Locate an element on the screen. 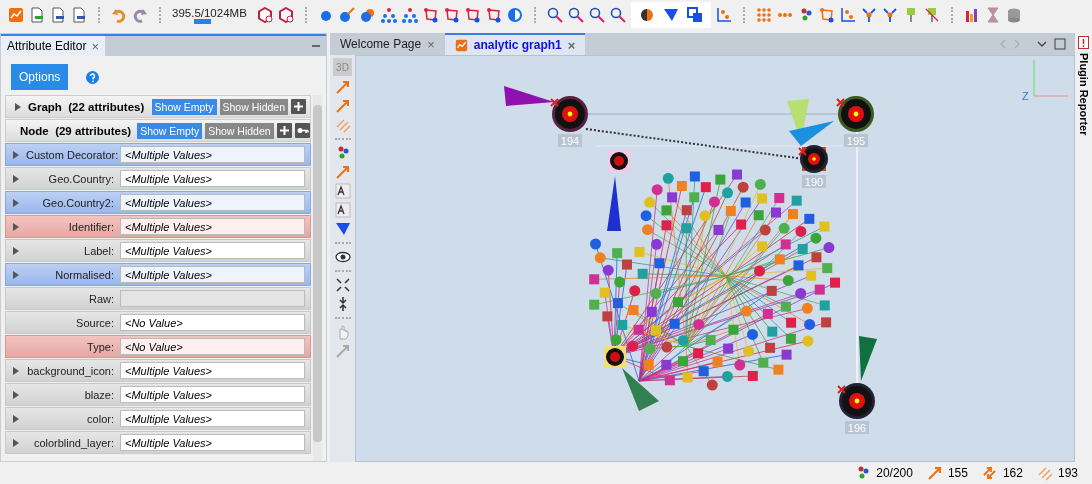 The image size is (1092, 484). status-count: 155 is located at coordinates (957, 473).